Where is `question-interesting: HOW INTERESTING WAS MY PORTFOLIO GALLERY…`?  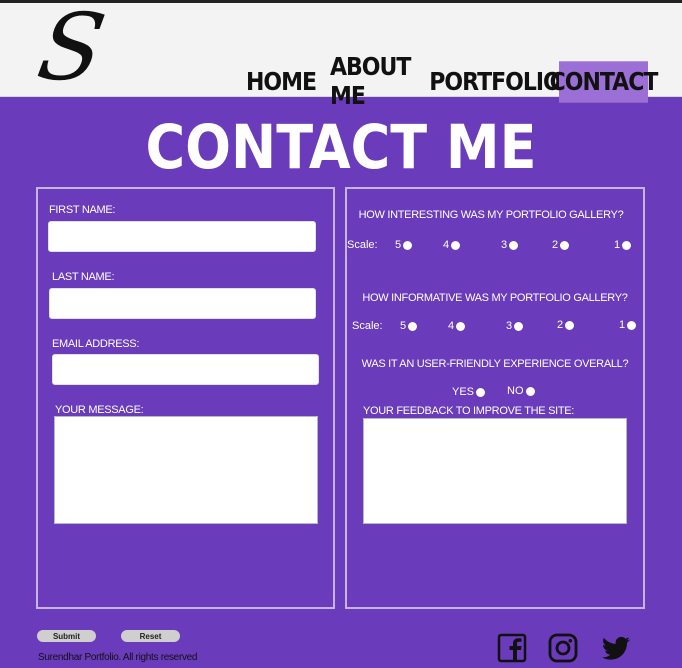
question-interesting: HOW INTERESTING WAS MY PORTFOLIO GALLERY… is located at coordinates (491, 215).